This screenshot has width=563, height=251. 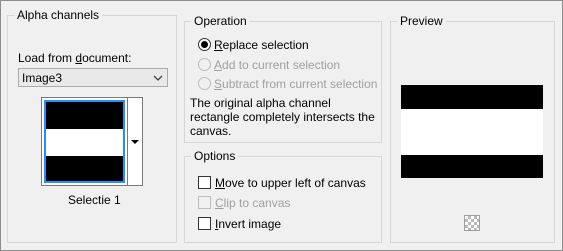 I want to click on options-title: Options, so click(x=215, y=156).